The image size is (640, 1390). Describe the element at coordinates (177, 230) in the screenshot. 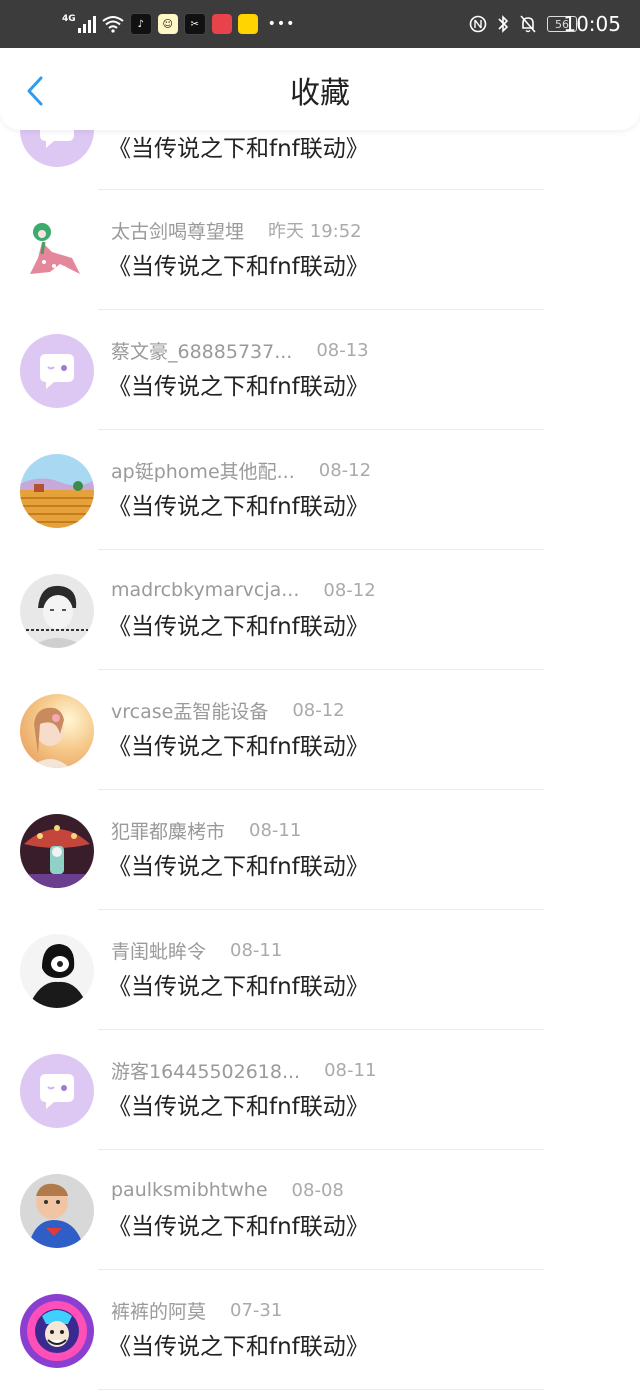

I see `username: 太古剑喝尊望埋` at that location.